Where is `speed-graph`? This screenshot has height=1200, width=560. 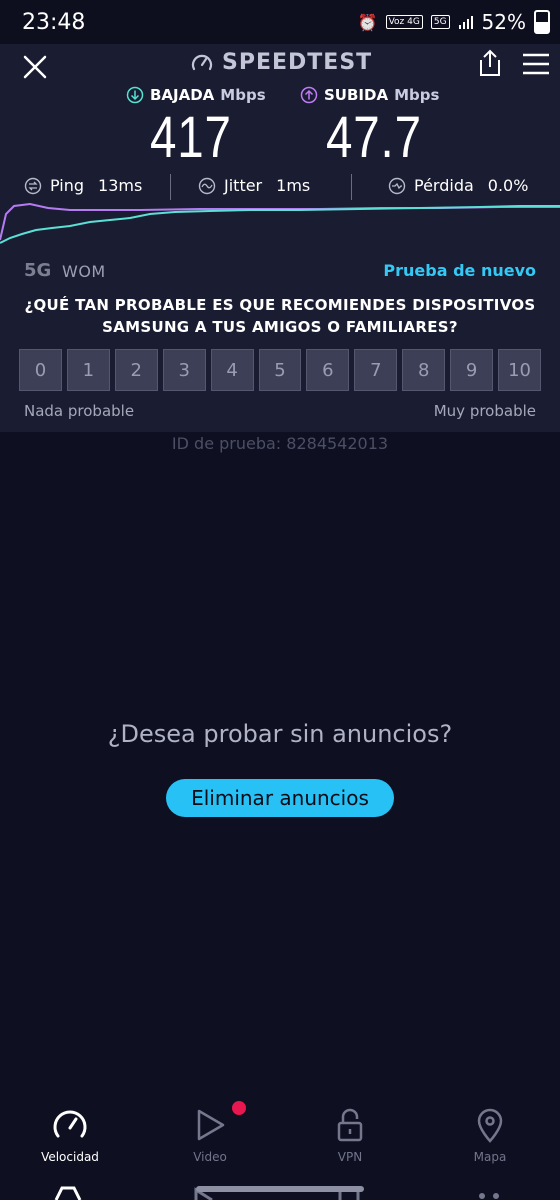 speed-graph is located at coordinates (280, 223).